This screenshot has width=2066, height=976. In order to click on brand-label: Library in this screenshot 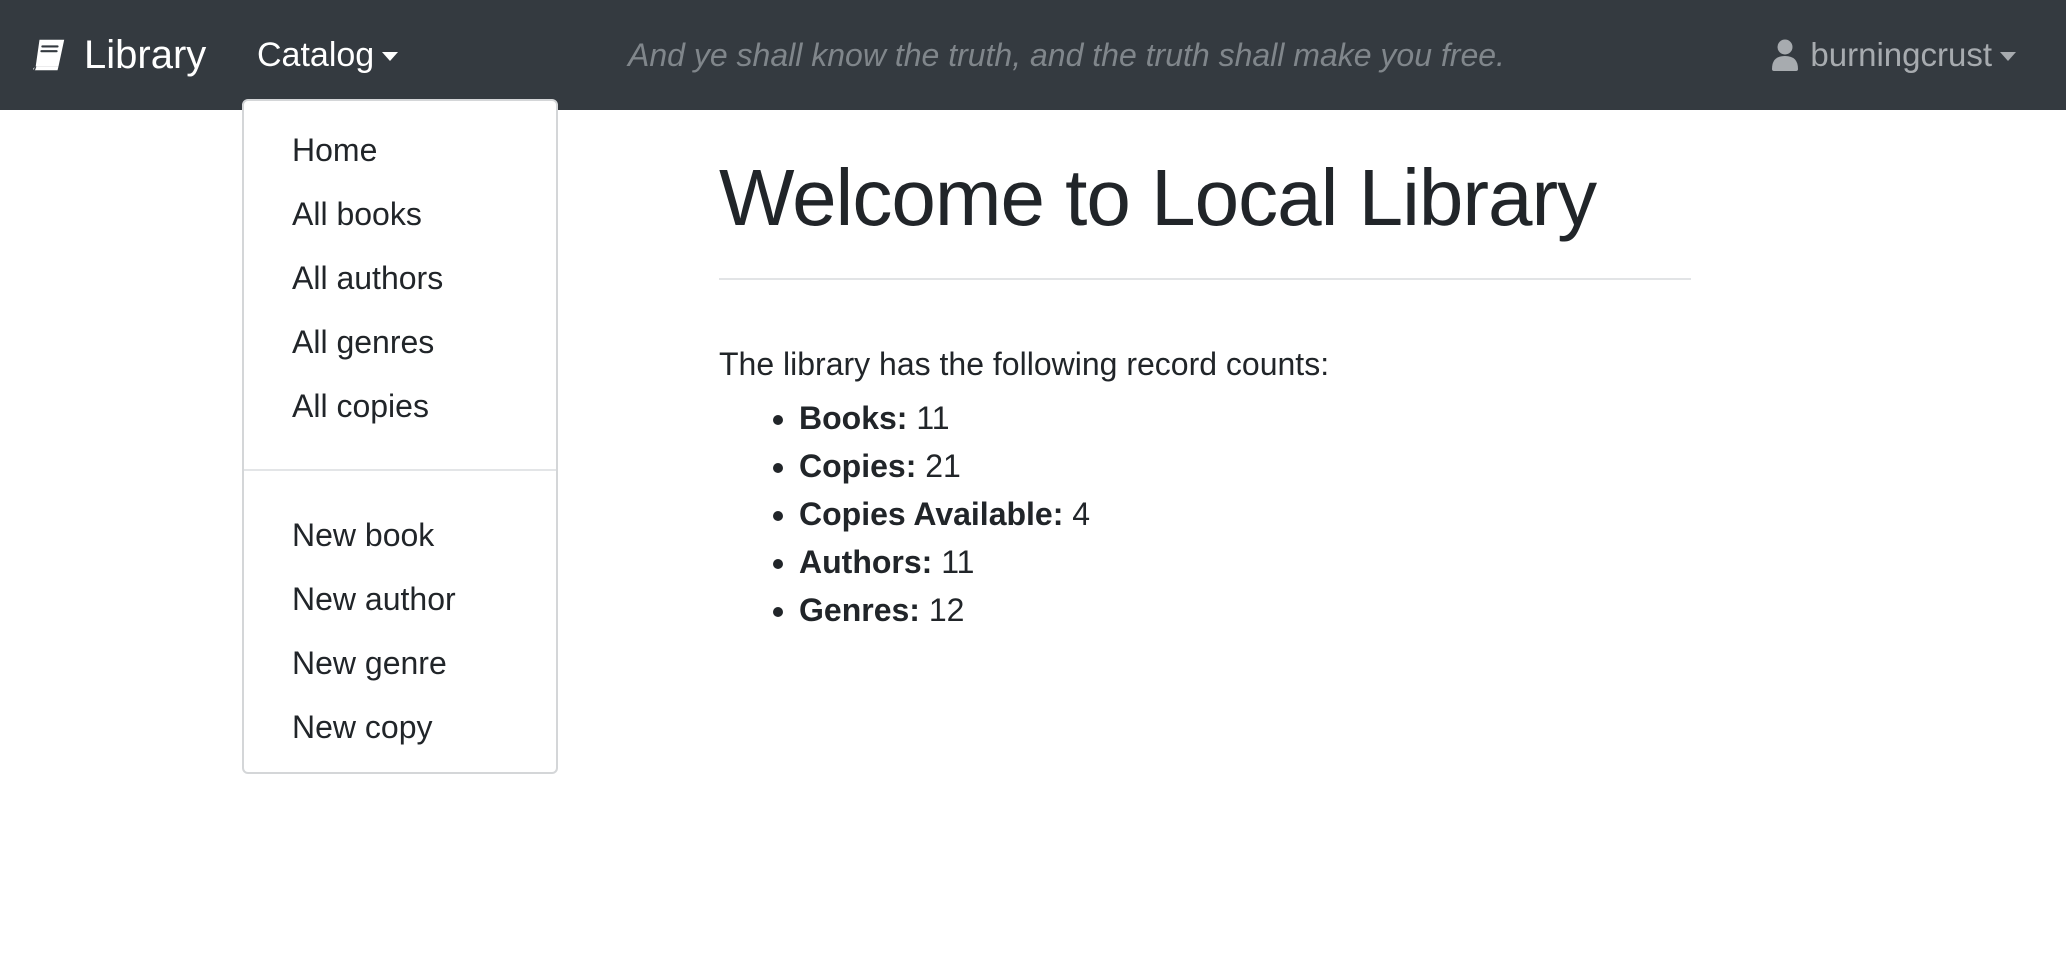, I will do `click(145, 55)`.